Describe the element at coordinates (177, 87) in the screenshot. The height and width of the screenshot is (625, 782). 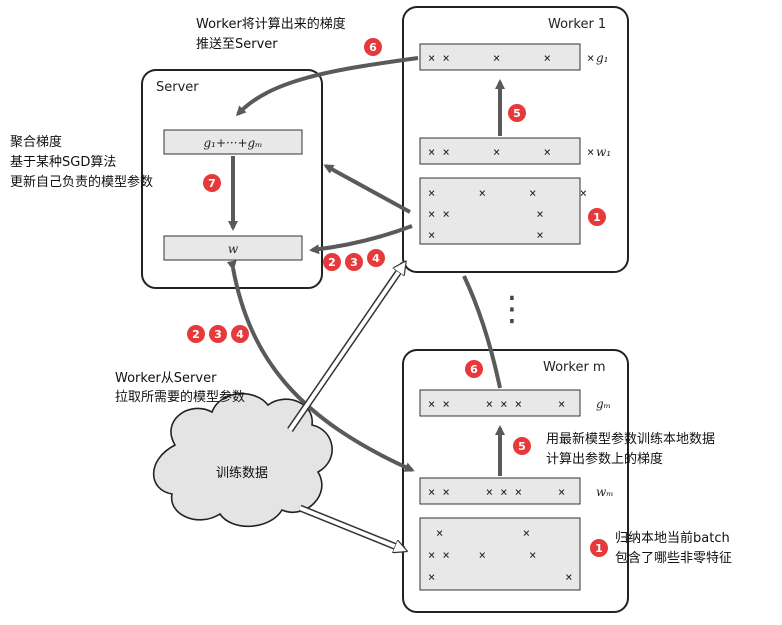
I see `server-title: Server` at that location.